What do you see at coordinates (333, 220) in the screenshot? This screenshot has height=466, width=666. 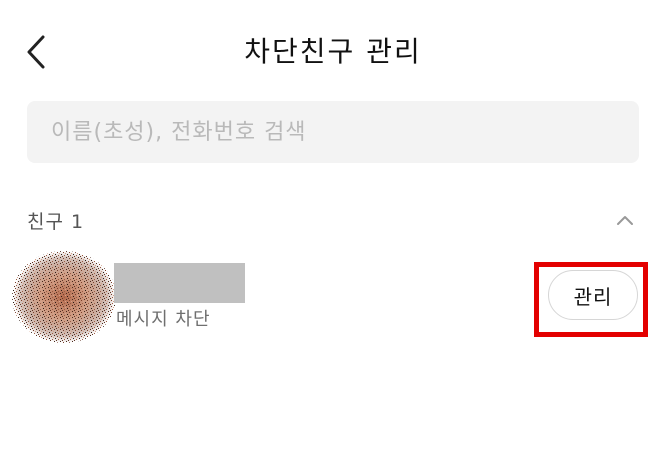 I see `friends-section-header: 친구 1` at bounding box center [333, 220].